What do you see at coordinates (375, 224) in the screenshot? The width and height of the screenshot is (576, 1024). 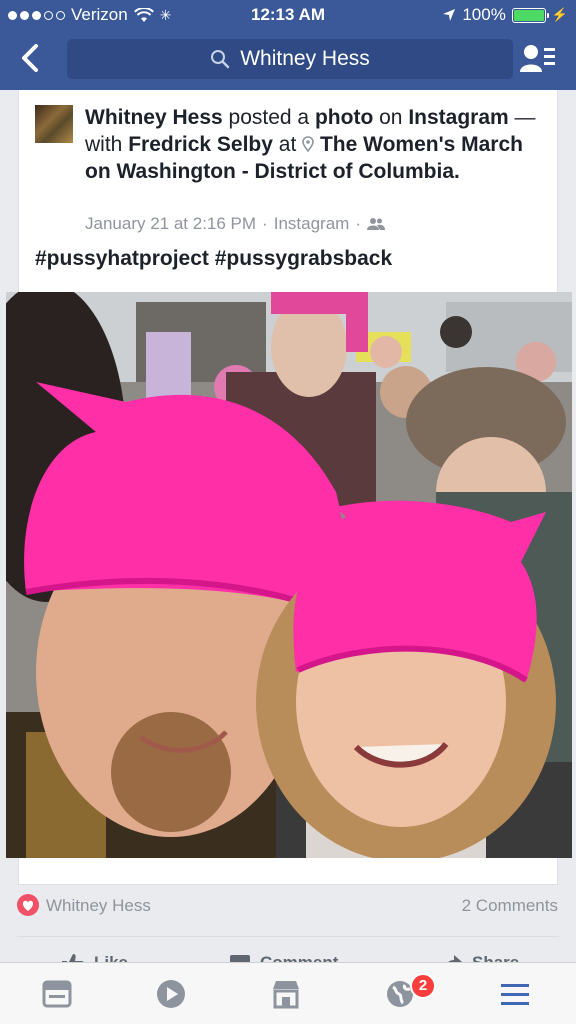 I see `friends-icon` at bounding box center [375, 224].